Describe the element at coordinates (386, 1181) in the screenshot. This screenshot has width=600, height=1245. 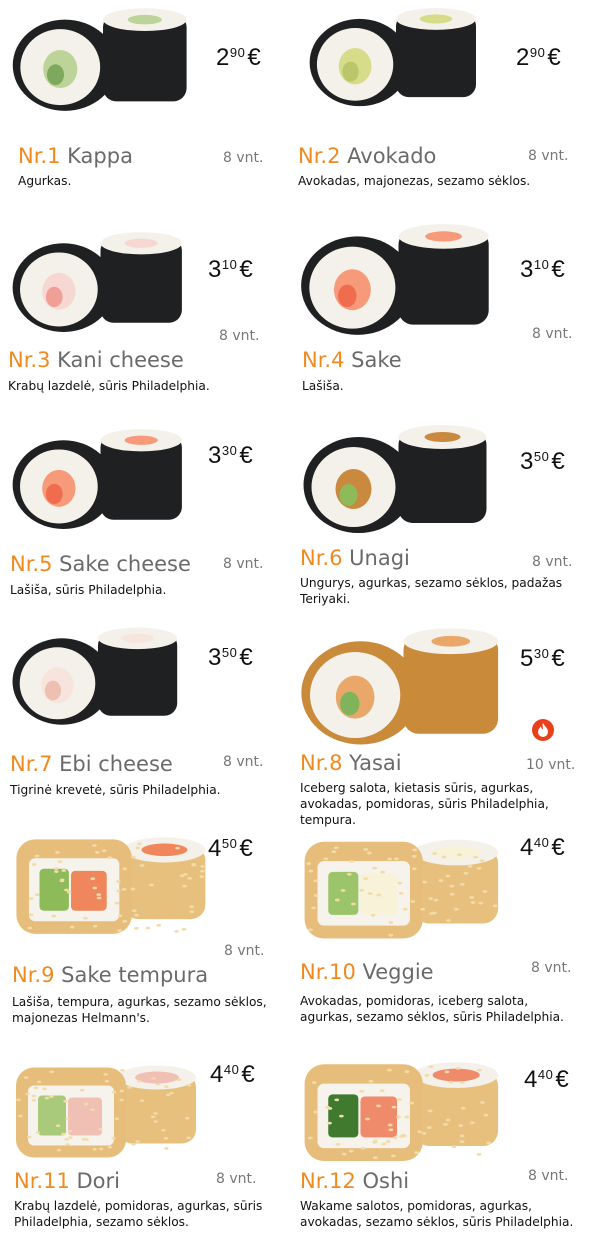
I see `item-name: Oshi` at that location.